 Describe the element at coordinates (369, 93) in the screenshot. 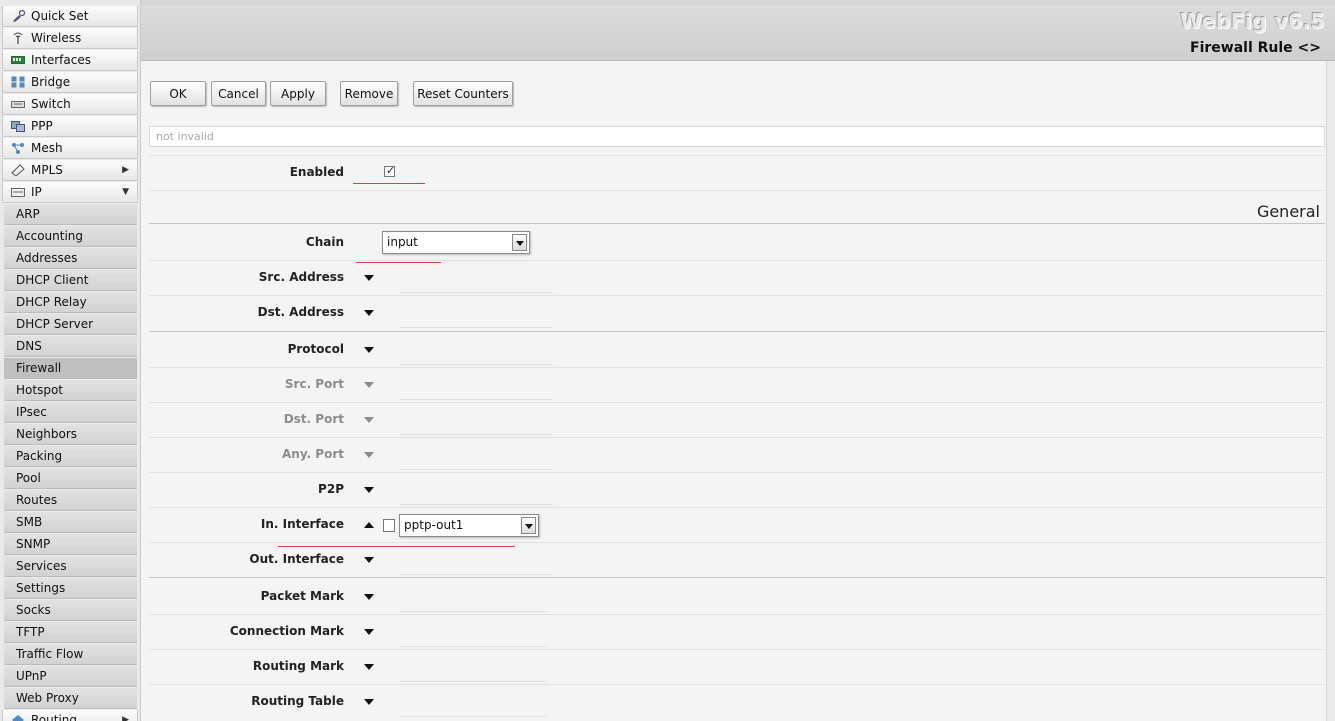

I see `remove-button: Remove` at that location.